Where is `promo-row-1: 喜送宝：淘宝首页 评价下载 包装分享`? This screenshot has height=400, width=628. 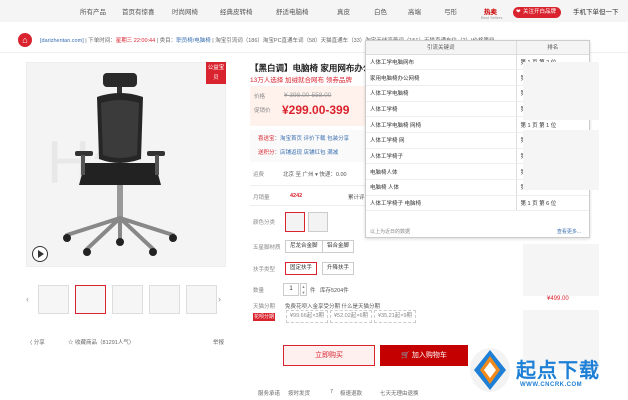
promo-row-1: 喜送宝：淘宝首页 评价下载 包装分享 is located at coordinates (304, 139).